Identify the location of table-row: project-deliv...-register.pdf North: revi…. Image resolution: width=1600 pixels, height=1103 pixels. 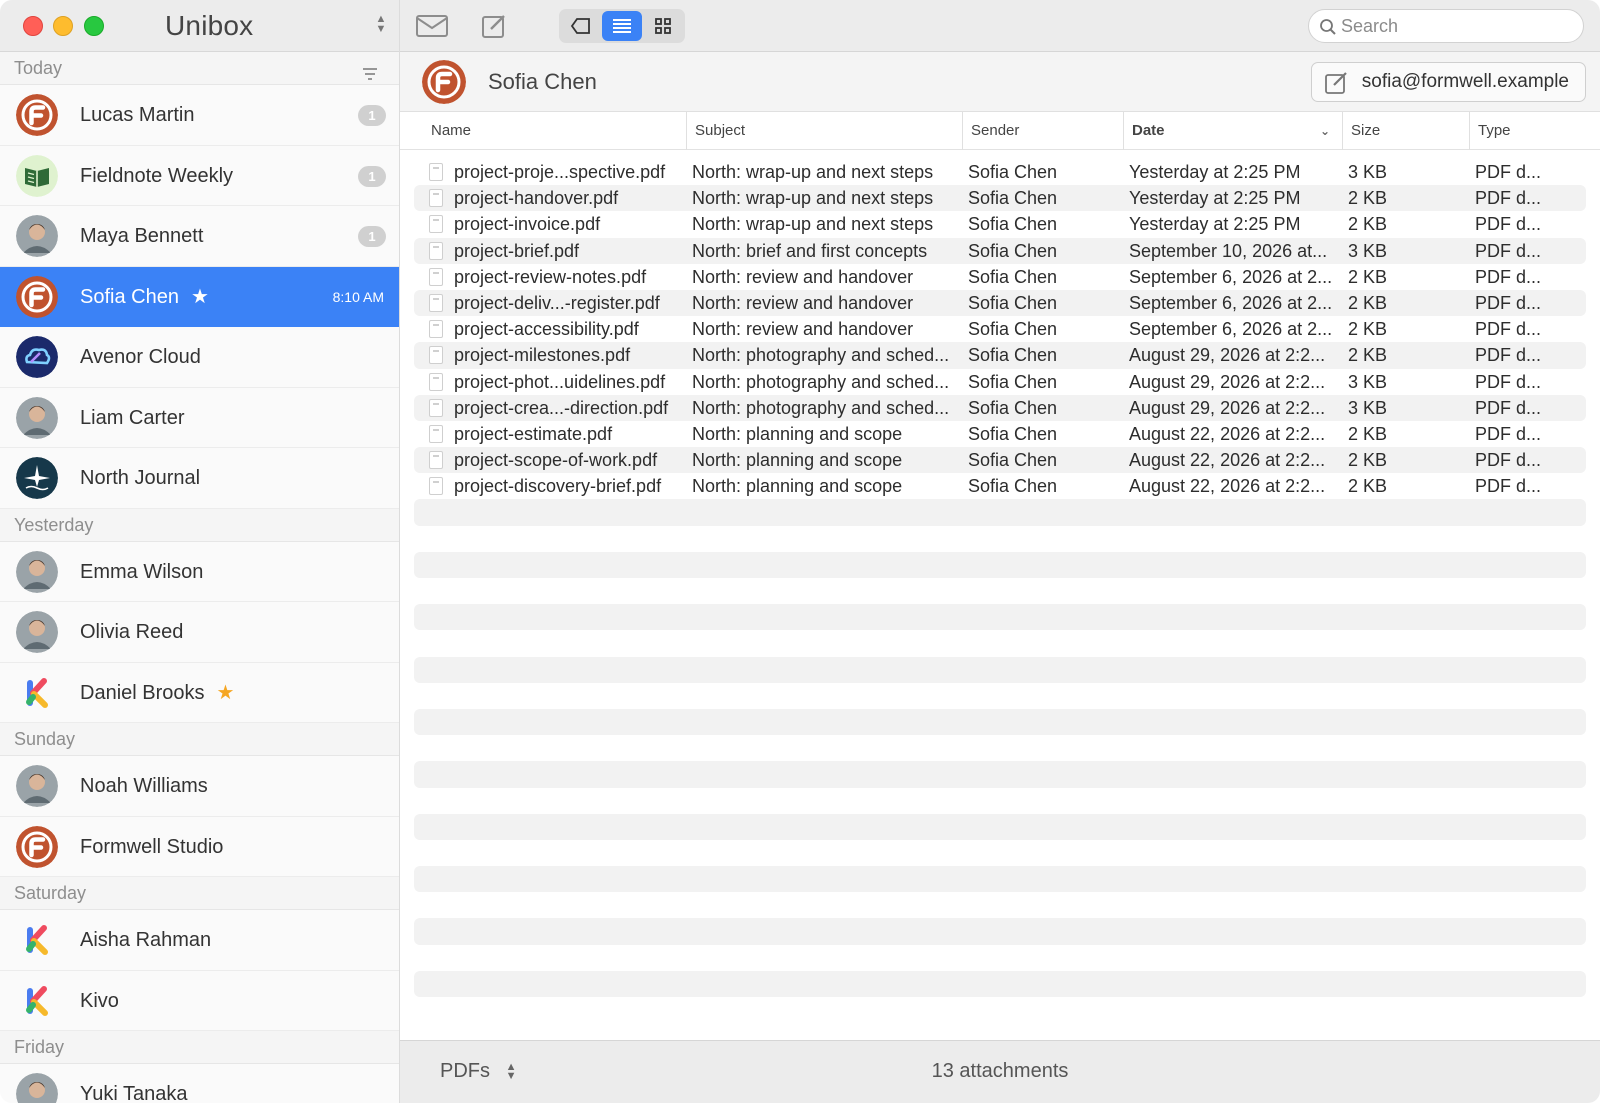
(1000, 303).